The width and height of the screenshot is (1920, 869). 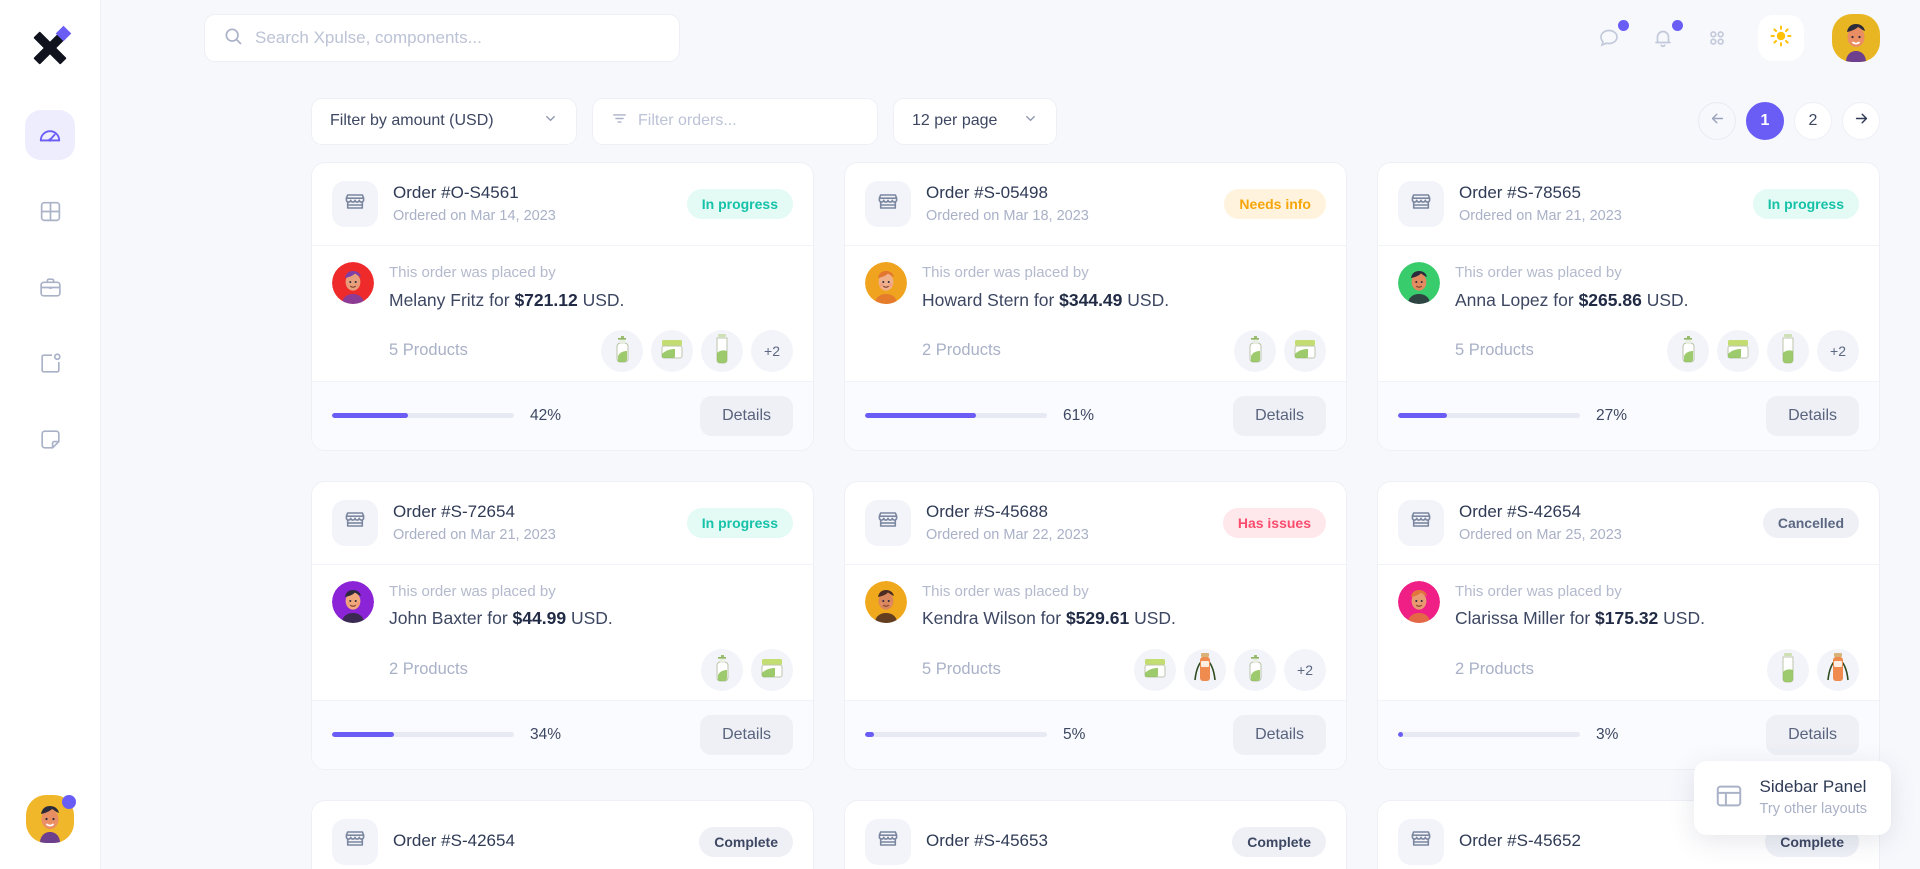 I want to click on pagination-page-2: 2, so click(x=1813, y=121).